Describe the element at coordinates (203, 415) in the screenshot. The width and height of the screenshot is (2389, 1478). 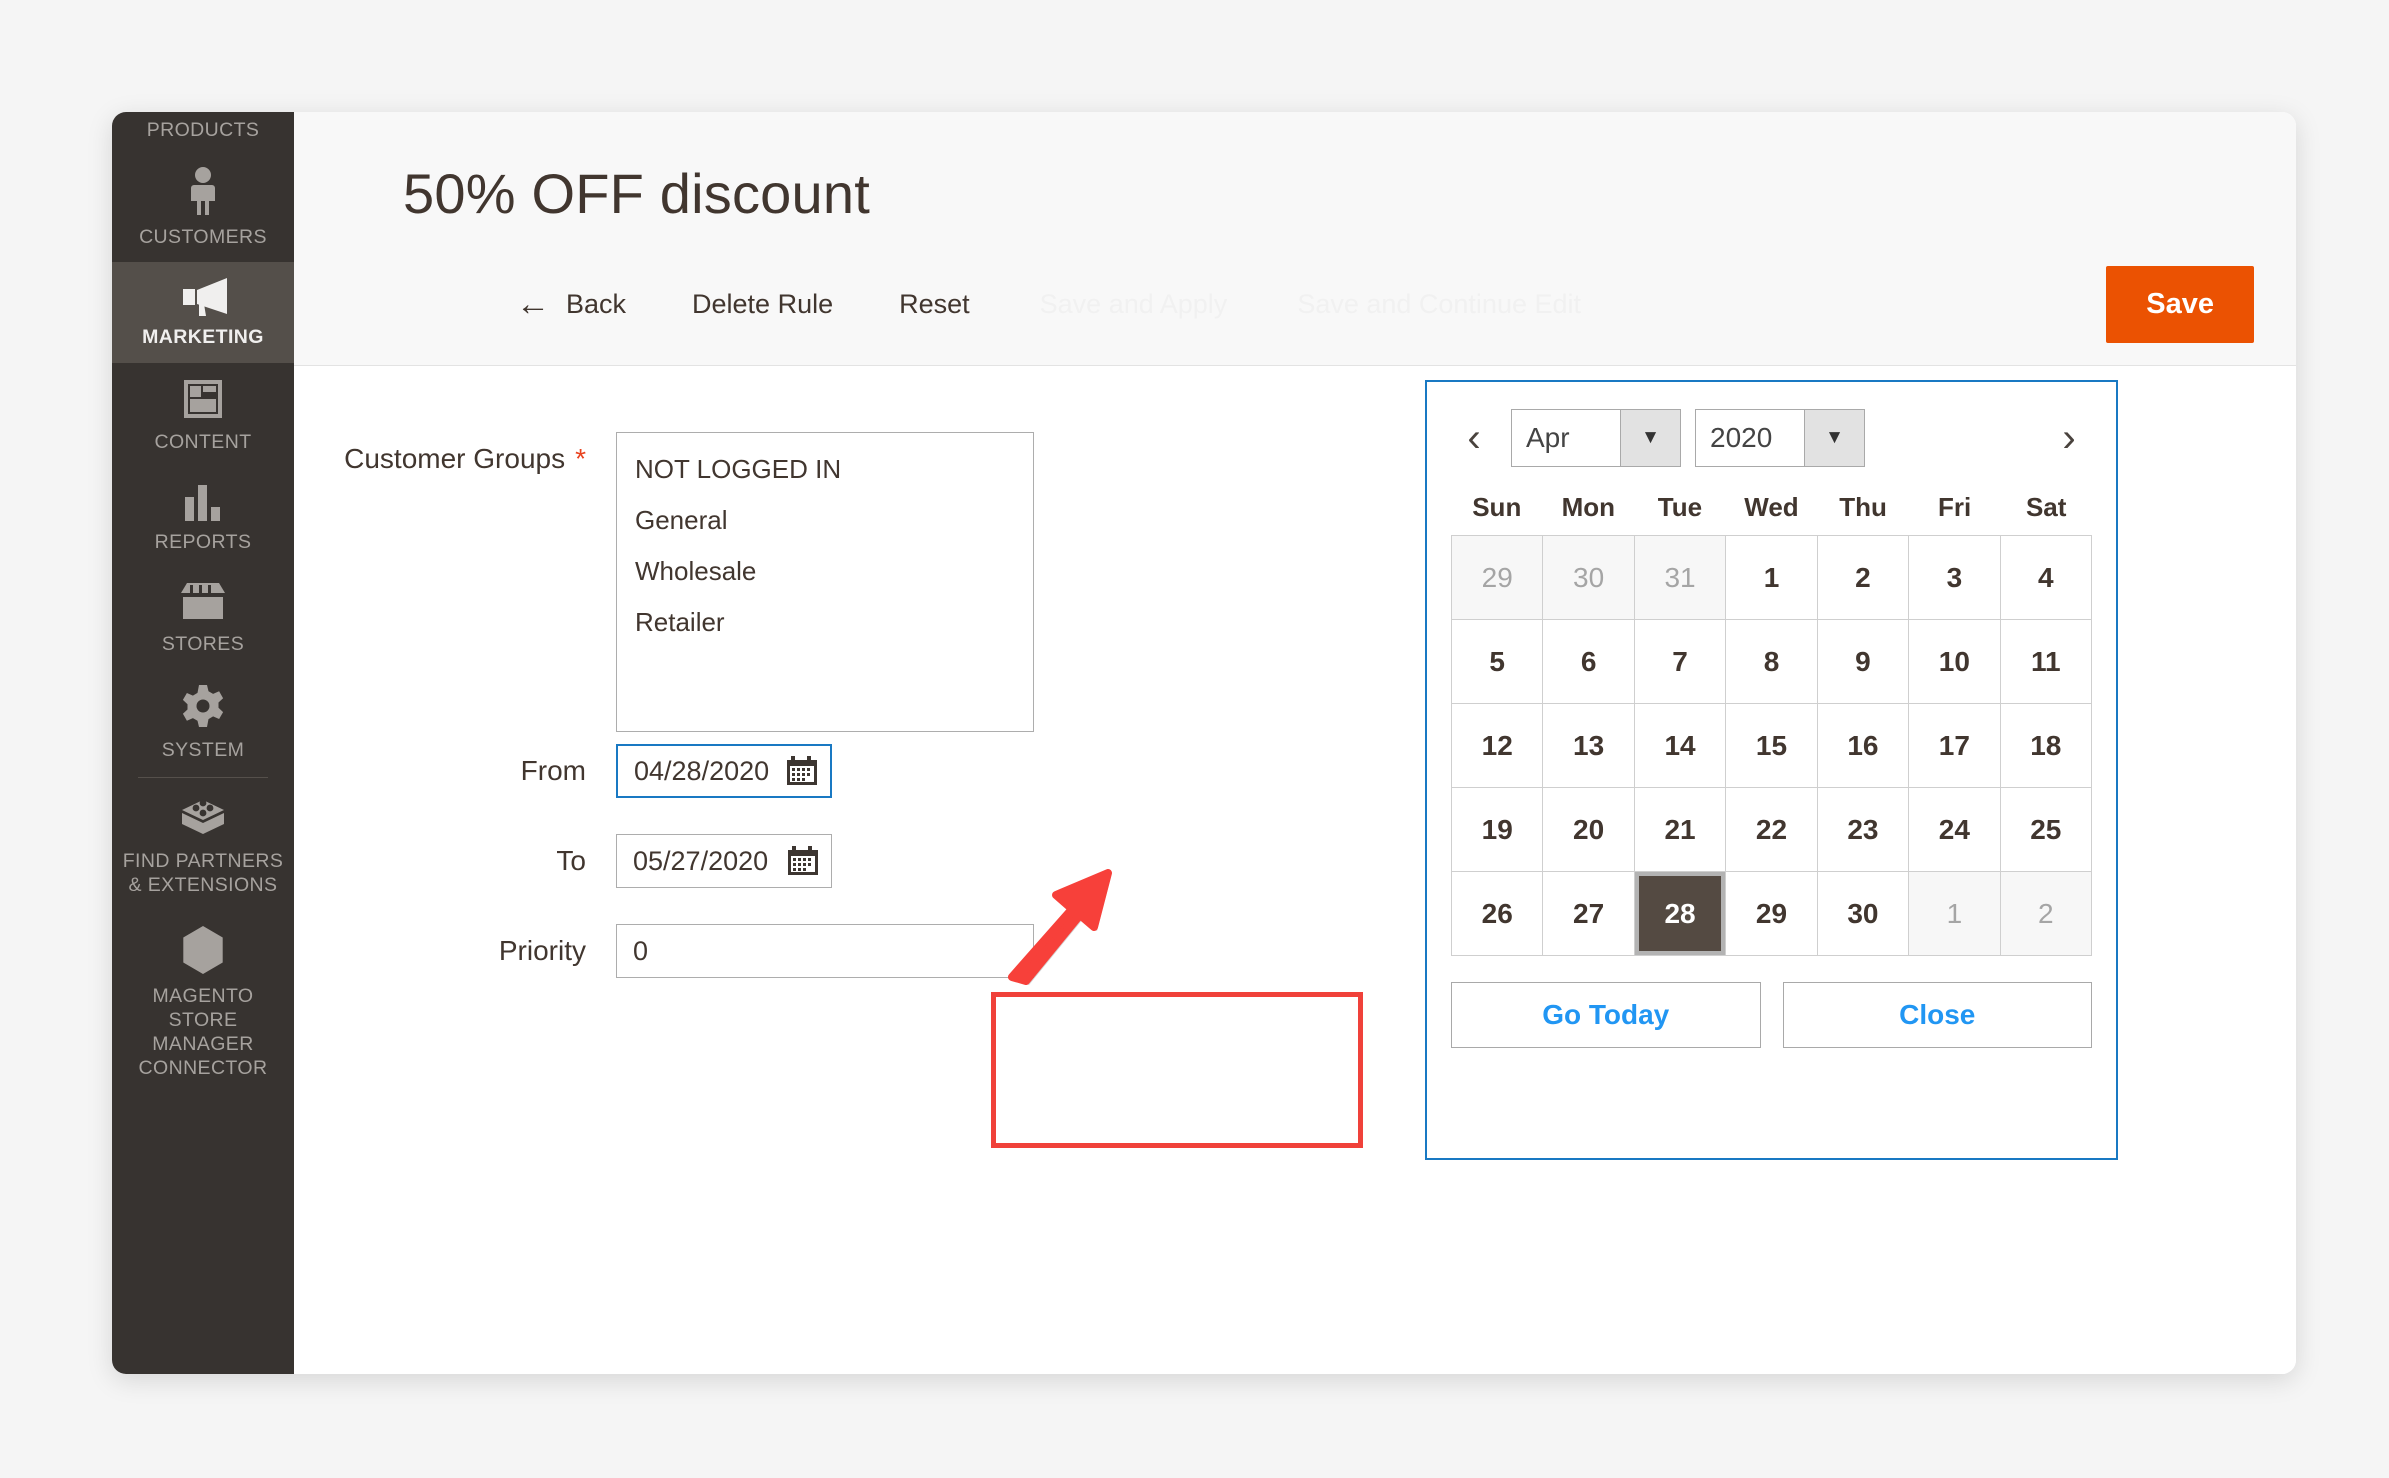
I see `sidebar-item-content: CONTENT` at that location.